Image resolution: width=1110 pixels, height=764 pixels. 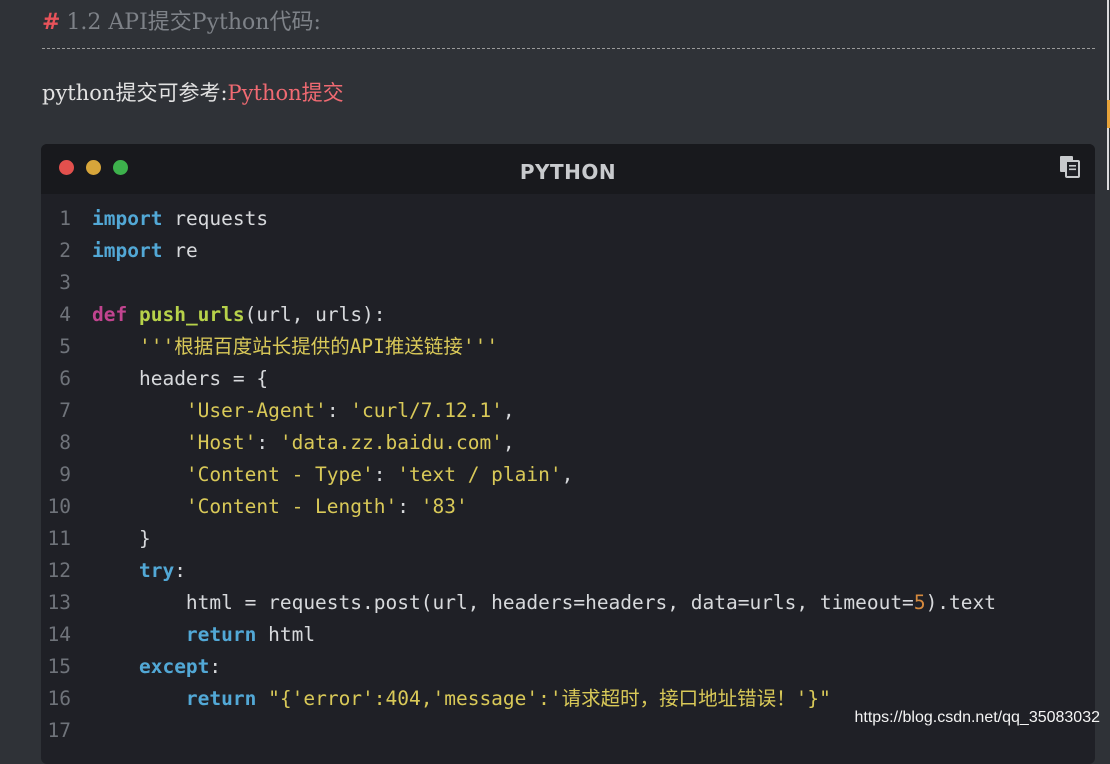 What do you see at coordinates (51, 22) in the screenshot?
I see `heading-anchor: #` at bounding box center [51, 22].